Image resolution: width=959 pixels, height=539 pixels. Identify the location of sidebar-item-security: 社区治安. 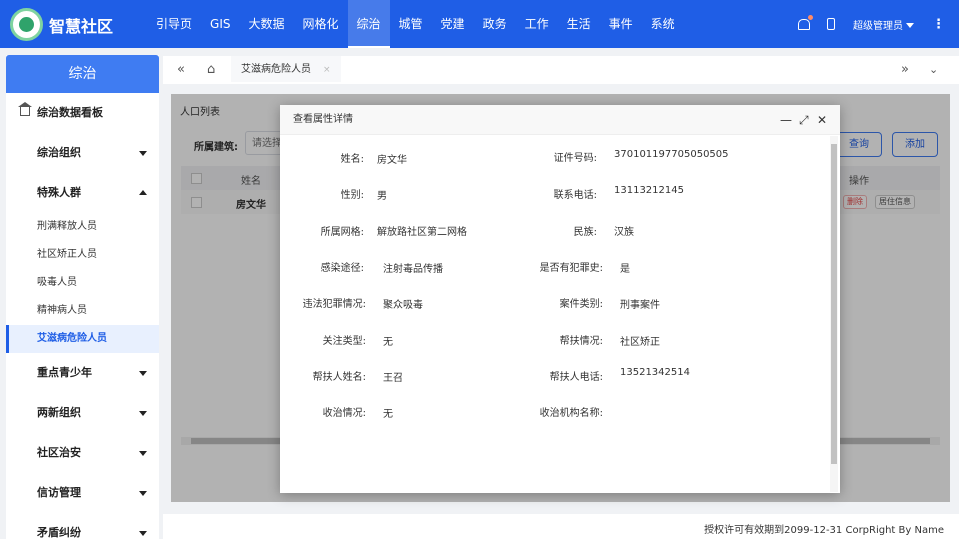
(82, 453).